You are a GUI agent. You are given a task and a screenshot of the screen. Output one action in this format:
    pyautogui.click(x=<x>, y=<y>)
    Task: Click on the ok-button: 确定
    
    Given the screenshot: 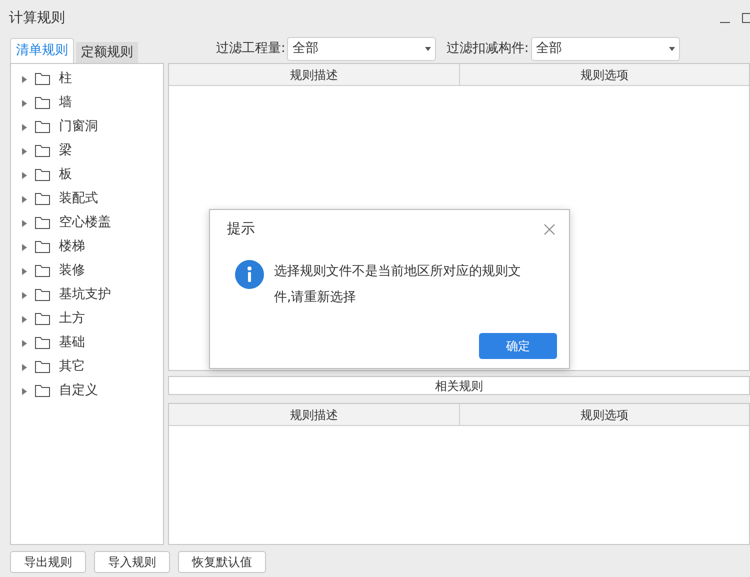 What is the action you would take?
    pyautogui.click(x=518, y=346)
    